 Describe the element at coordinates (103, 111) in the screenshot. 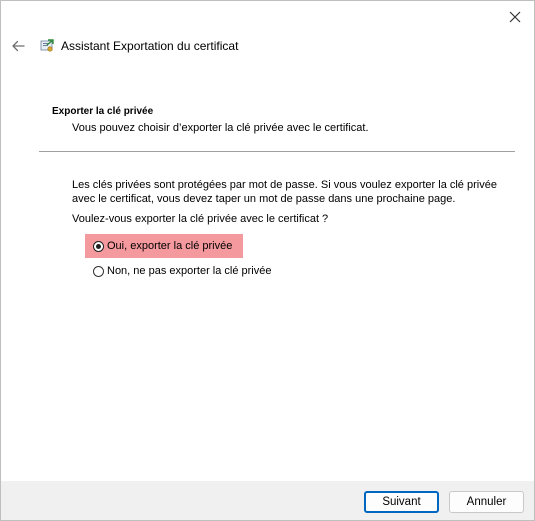

I see `section-title: Exporter la clé privée` at that location.